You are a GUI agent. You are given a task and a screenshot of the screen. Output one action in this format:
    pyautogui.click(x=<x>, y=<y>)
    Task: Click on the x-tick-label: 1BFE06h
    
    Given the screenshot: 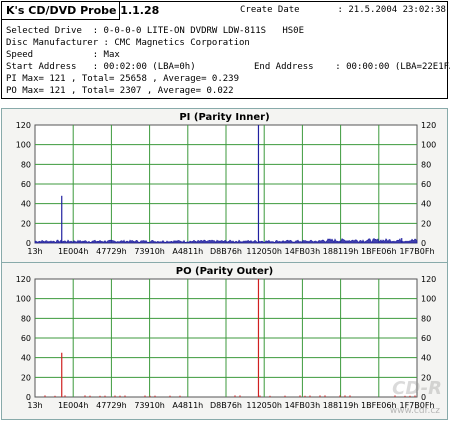 What is the action you would take?
    pyautogui.click(x=378, y=251)
    